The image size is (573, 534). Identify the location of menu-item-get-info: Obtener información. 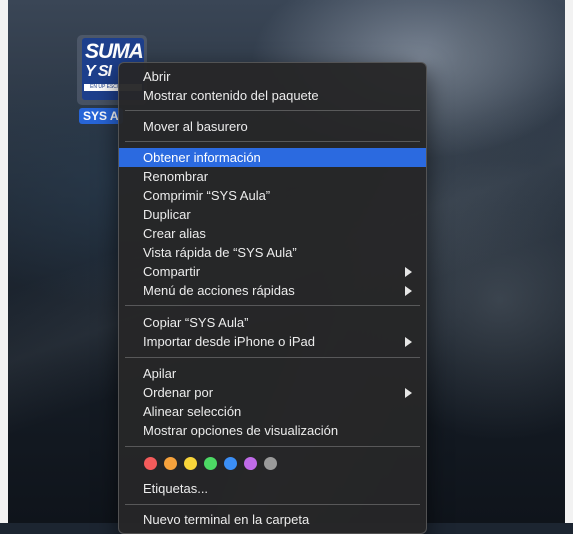
(272, 157).